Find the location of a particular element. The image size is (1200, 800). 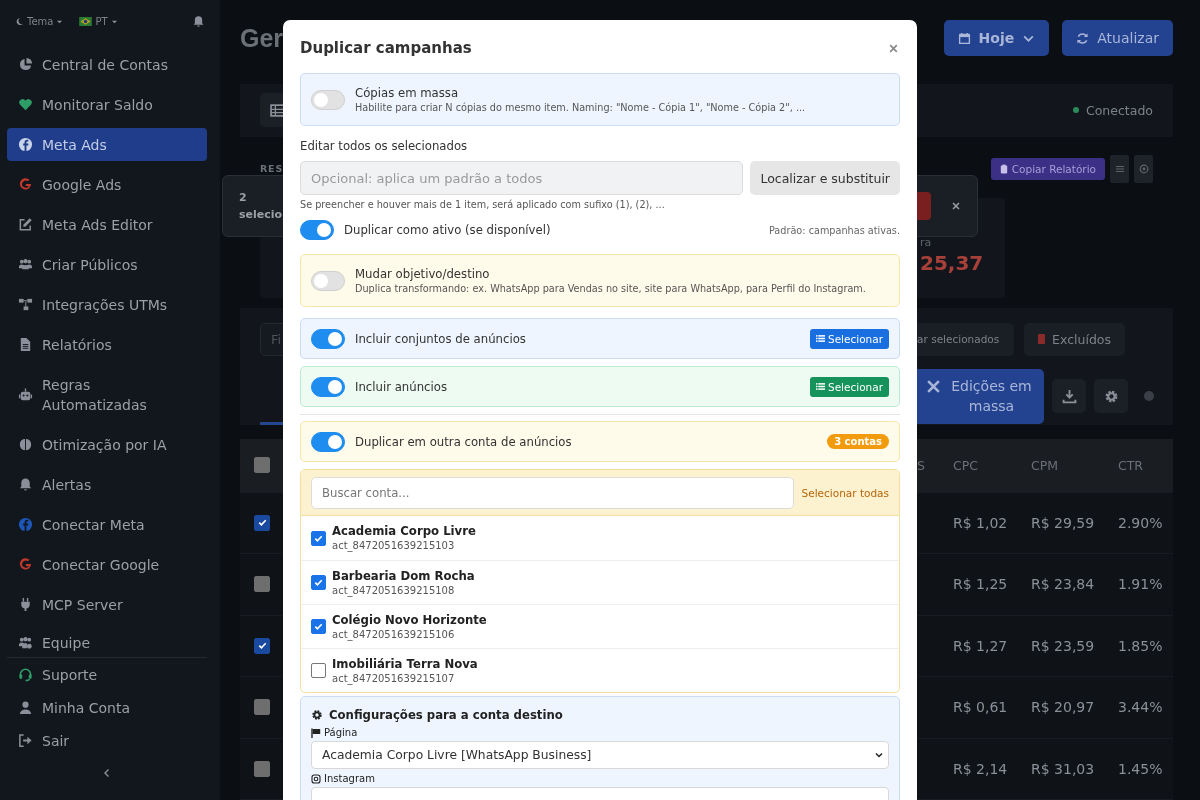

sidebar-item-label: Sair is located at coordinates (56, 741).